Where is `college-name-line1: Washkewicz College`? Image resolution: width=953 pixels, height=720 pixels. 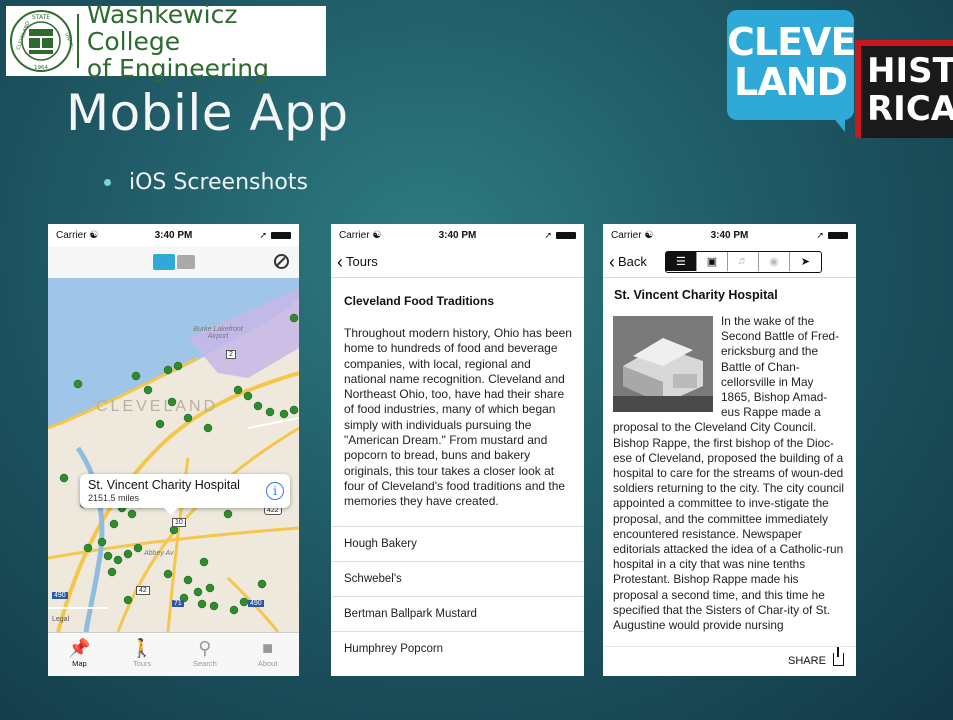 college-name-line1: Washkewicz College is located at coordinates (162, 28).